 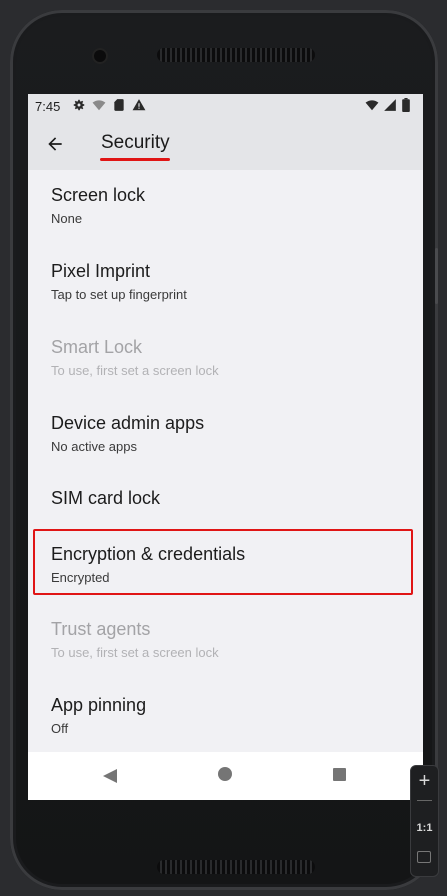 I want to click on cellular-icon, so click(x=390, y=105).